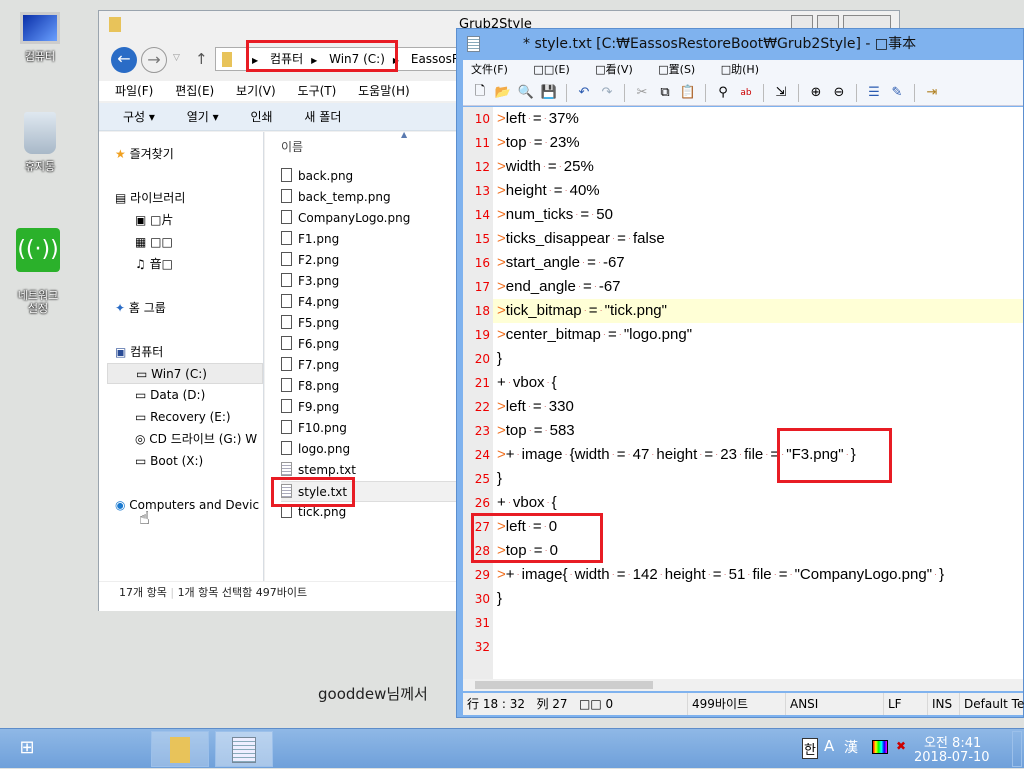  What do you see at coordinates (124, 60) in the screenshot?
I see `back-button: ←` at bounding box center [124, 60].